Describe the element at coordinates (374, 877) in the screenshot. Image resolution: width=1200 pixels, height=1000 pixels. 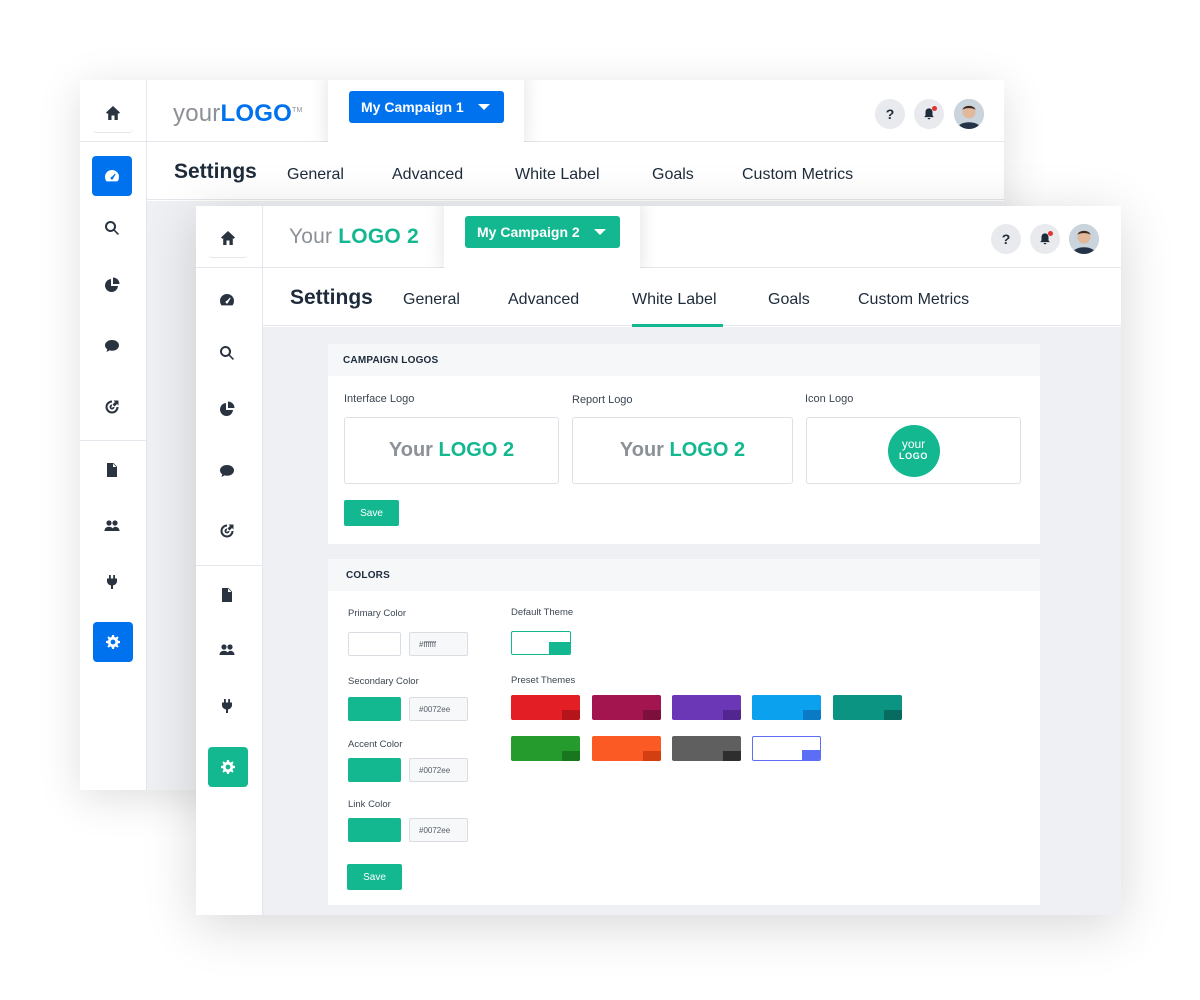
I see `save-colors-button: Save` at that location.